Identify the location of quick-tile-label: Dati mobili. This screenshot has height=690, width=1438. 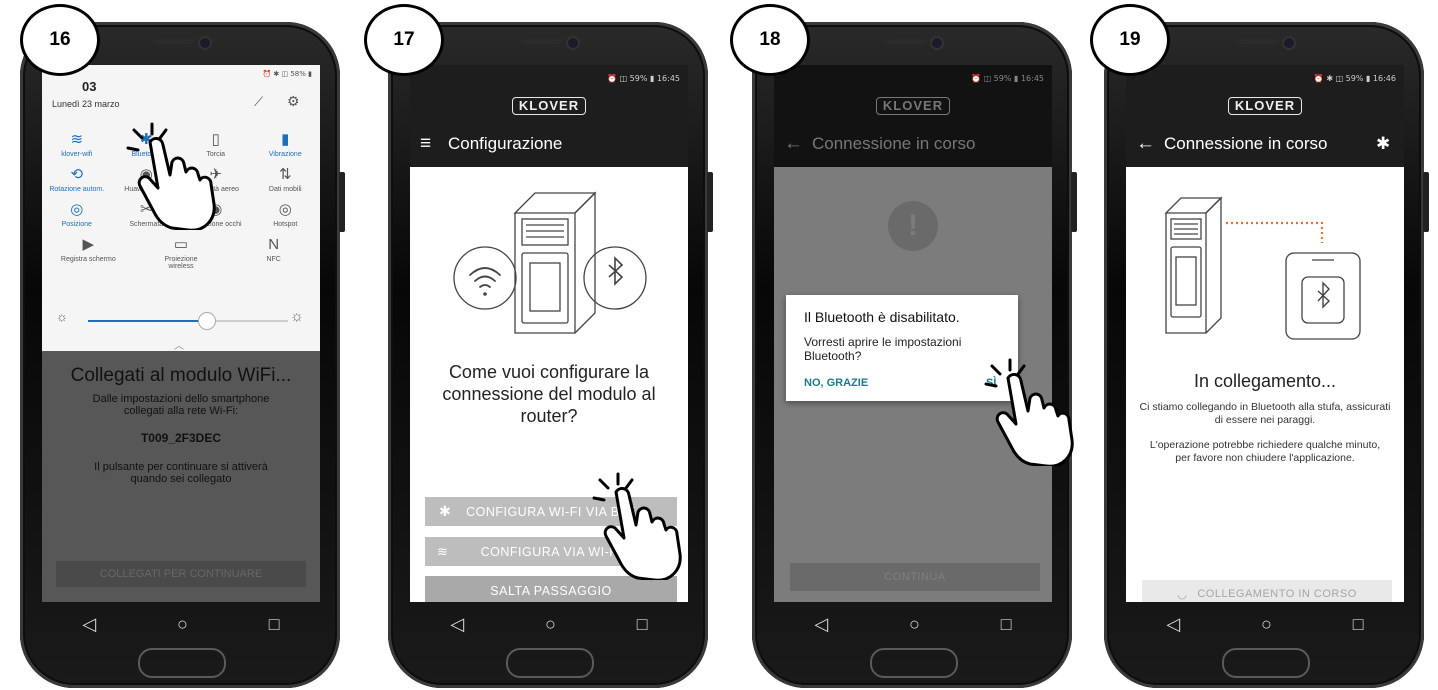
(285, 189).